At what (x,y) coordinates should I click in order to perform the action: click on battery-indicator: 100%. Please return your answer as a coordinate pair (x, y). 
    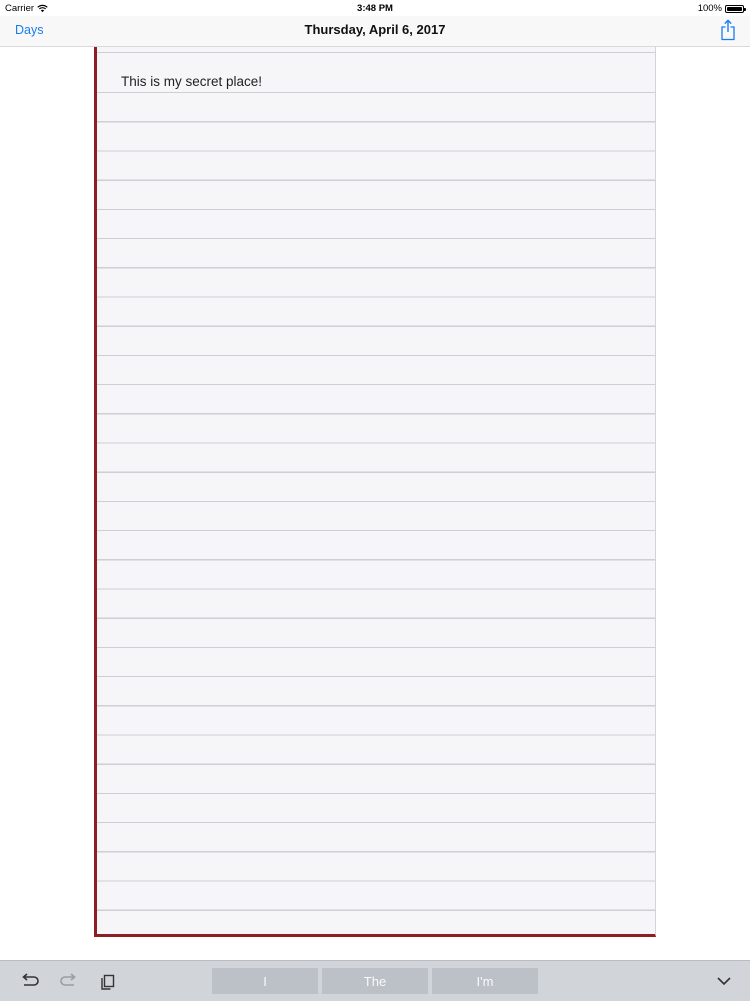
    Looking at the image, I should click on (721, 8).